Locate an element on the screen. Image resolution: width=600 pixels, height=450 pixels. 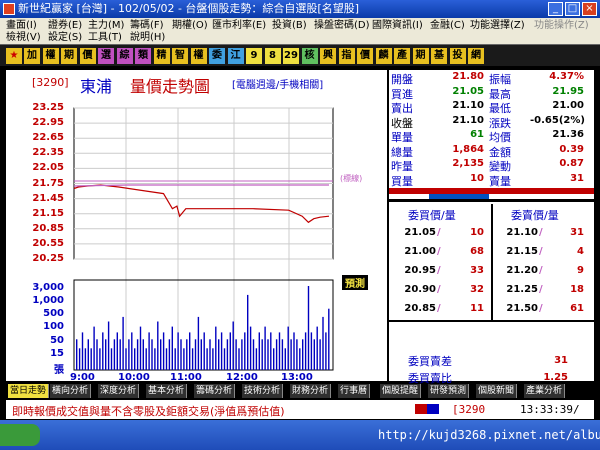
status-indicator-blue is located at coordinates (433, 409).